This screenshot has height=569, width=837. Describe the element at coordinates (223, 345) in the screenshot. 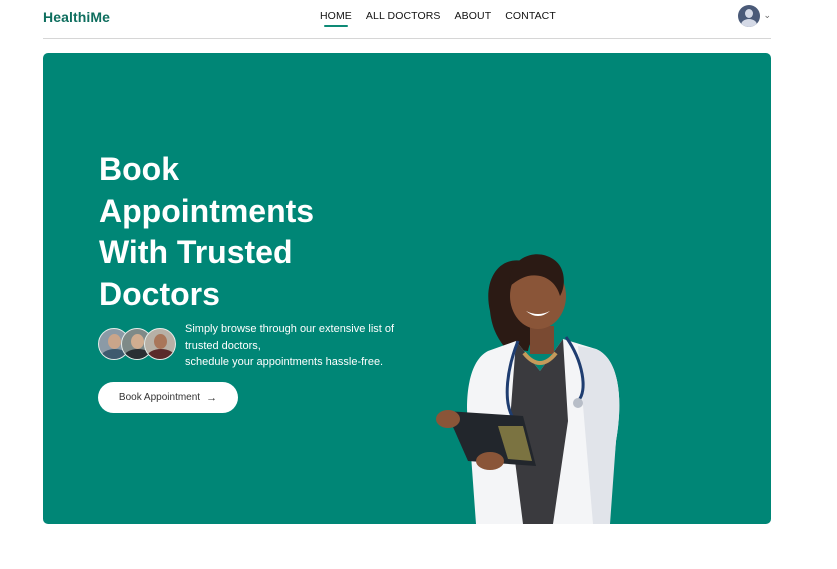

I see `hero-description-line: trusted doctors,` at that location.